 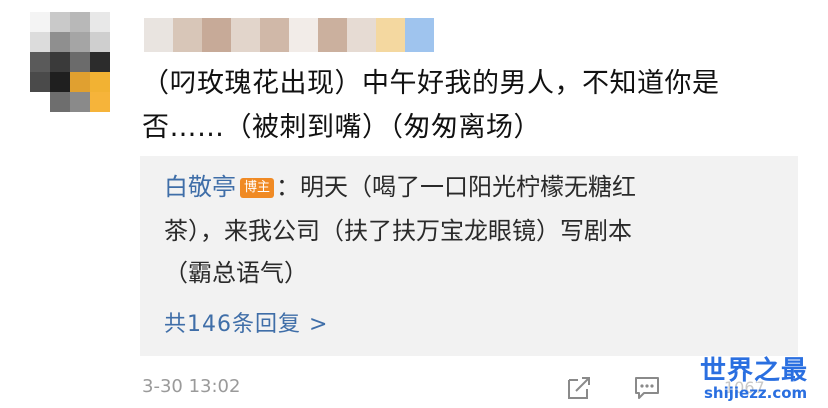 I want to click on username-censored, so click(x=289, y=35).